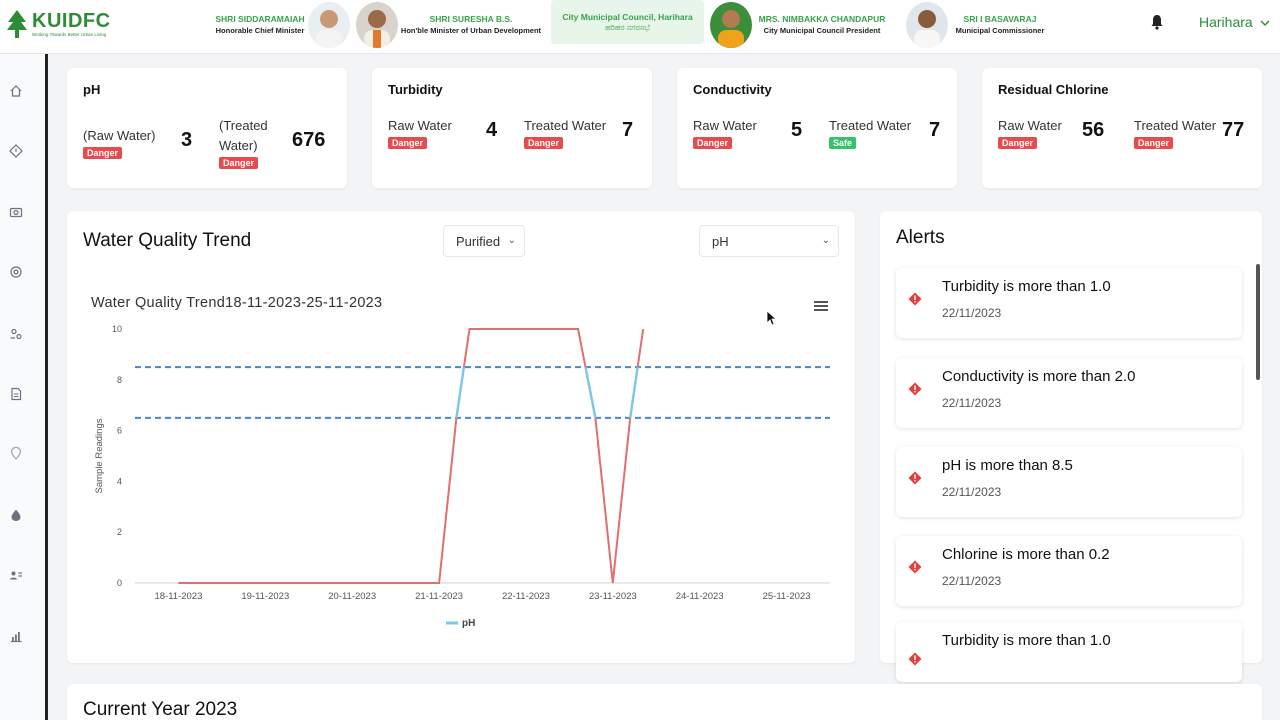 This screenshot has width=1280, height=720. Describe the element at coordinates (260, 19) in the screenshot. I see `dignitary-name: SHRI SIDDARAMAIAH` at that location.